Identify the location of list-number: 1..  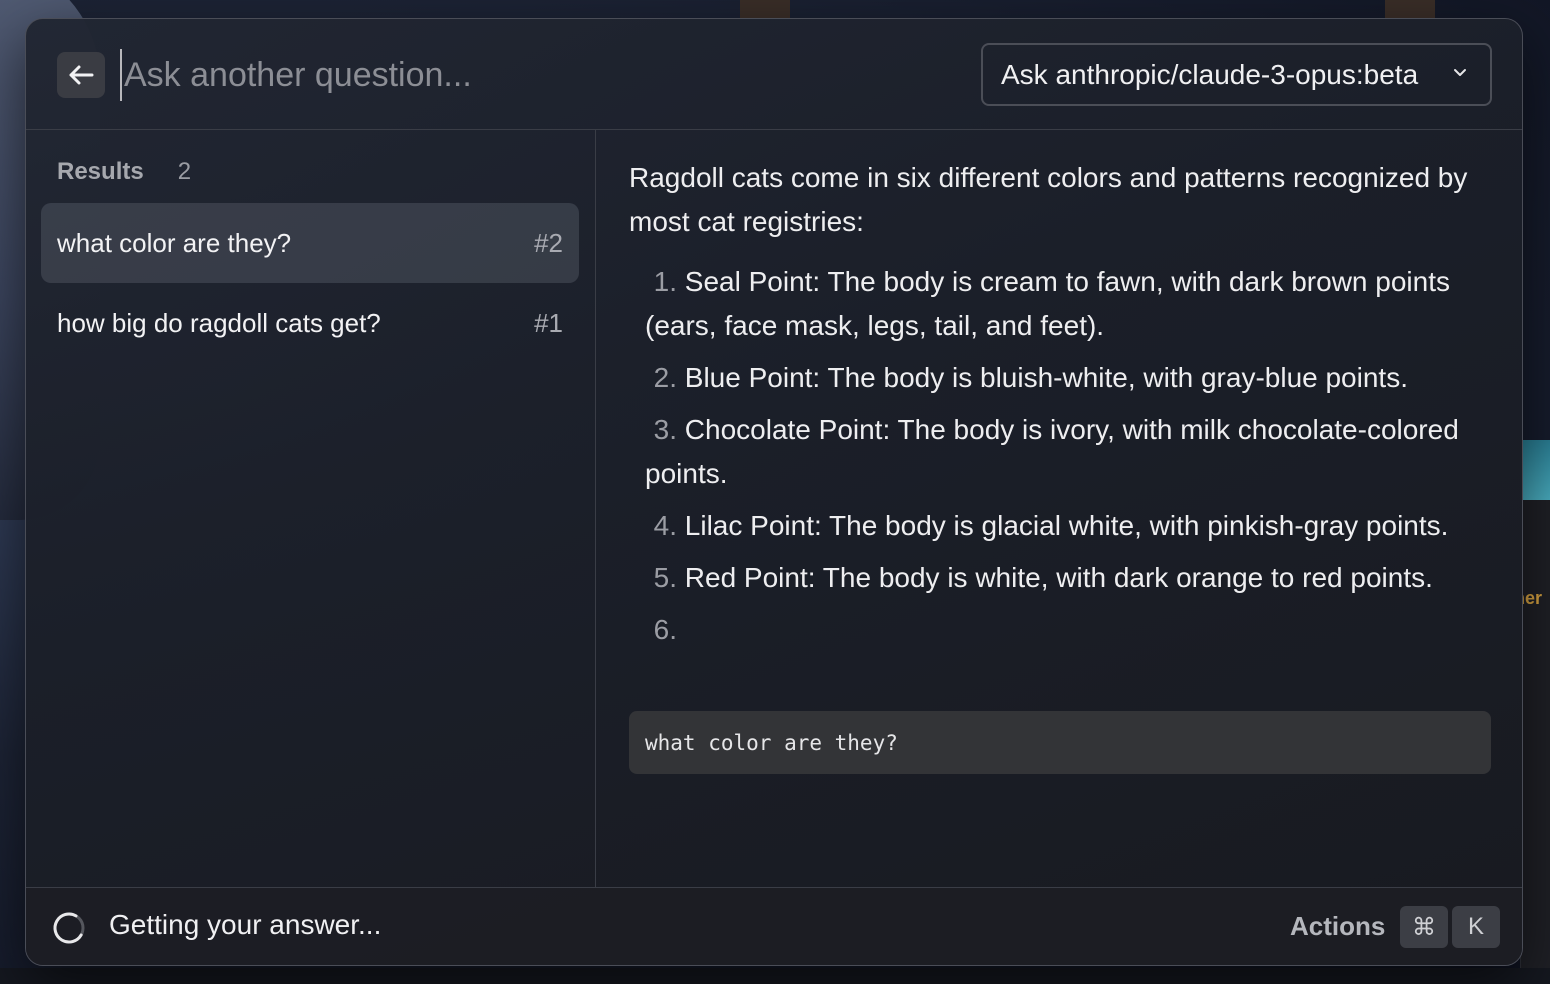
(665, 281).